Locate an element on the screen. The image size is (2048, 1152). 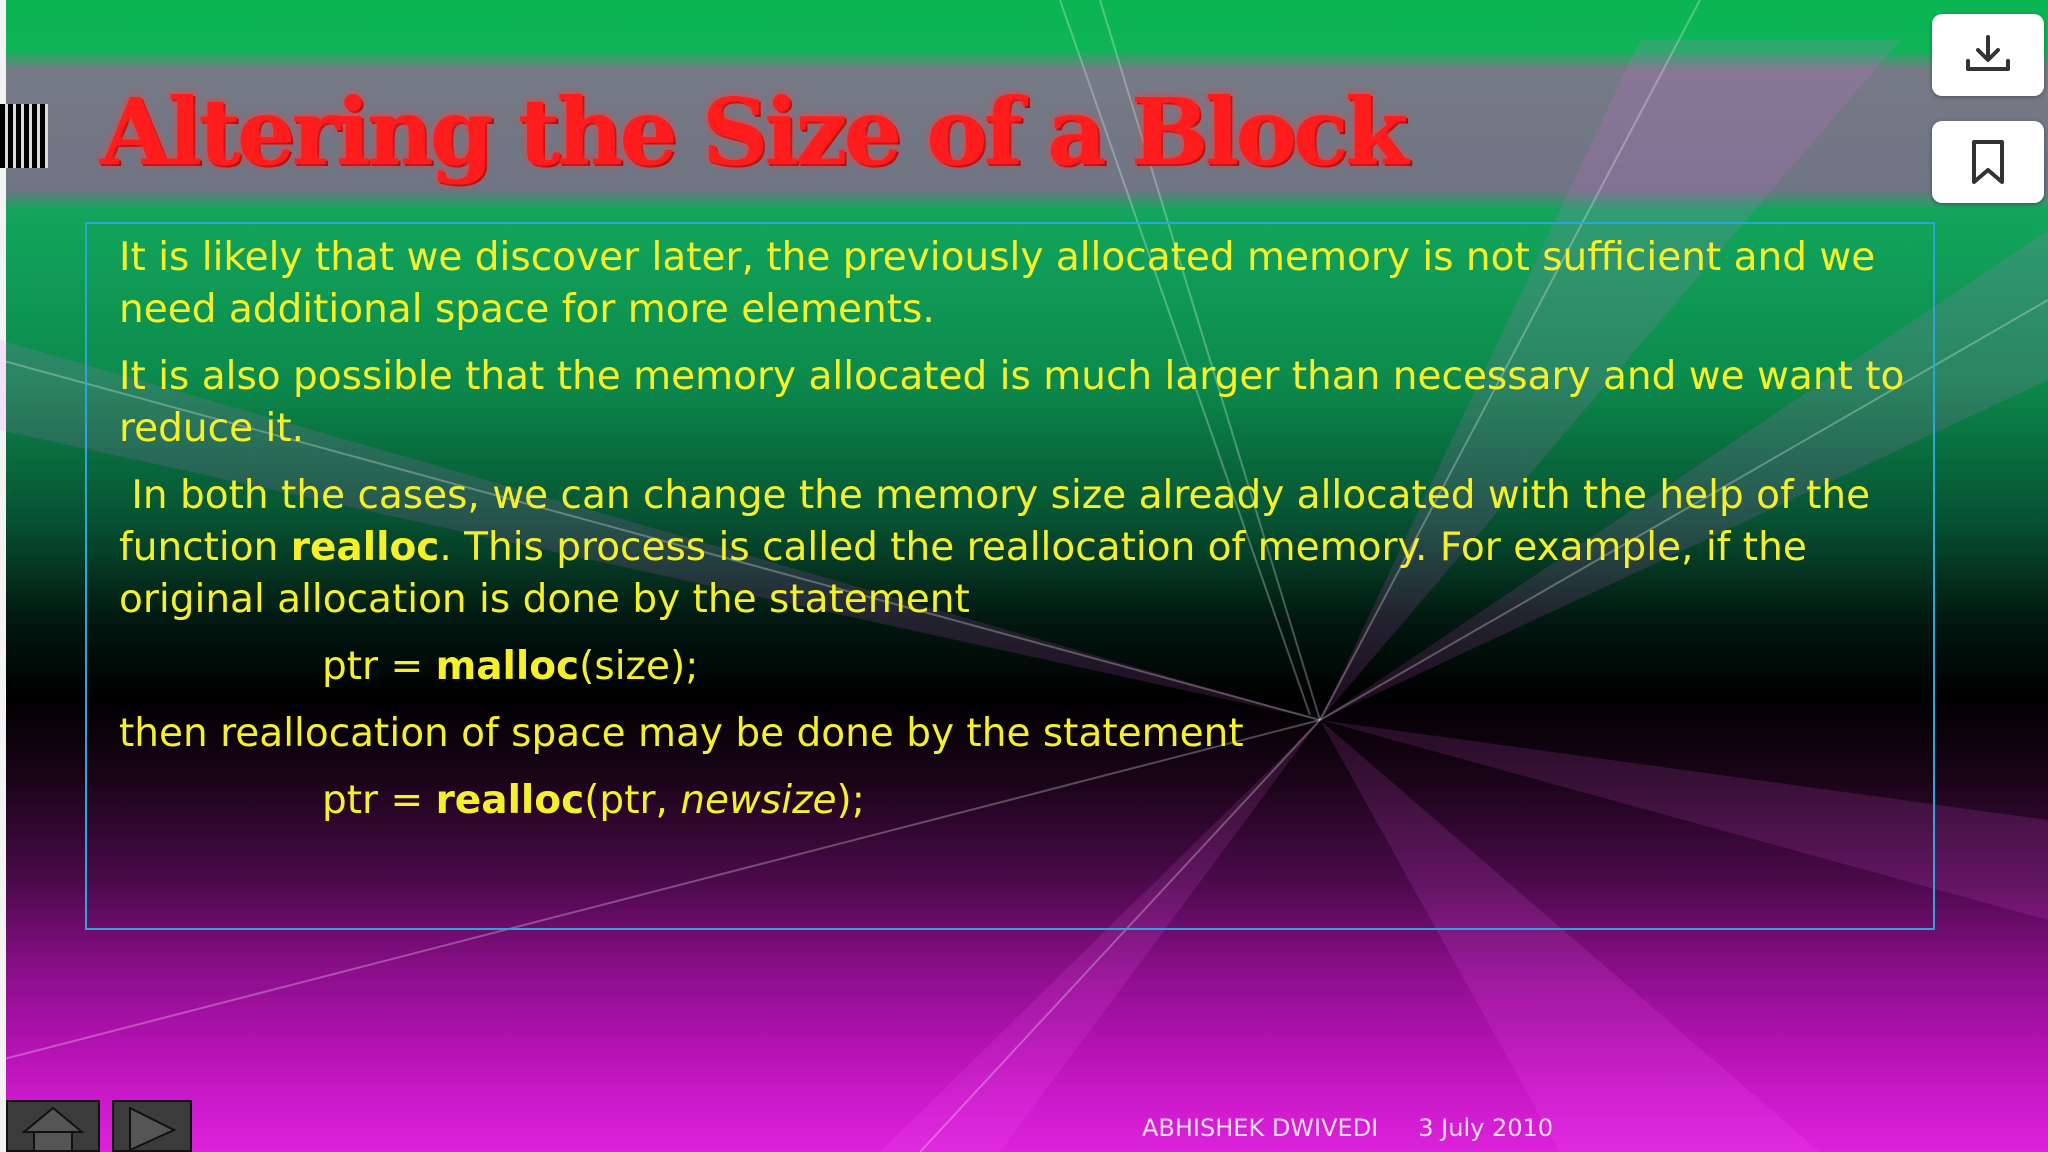
next-slide-button is located at coordinates (152, 1126).